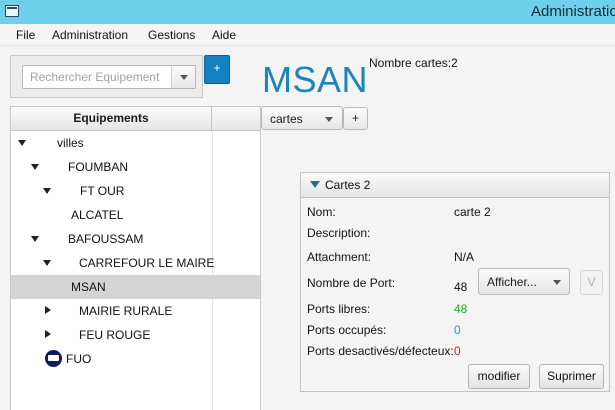 The image size is (615, 410). What do you see at coordinates (347, 330) in the screenshot?
I see `used-ports-label: Ports occupés:` at bounding box center [347, 330].